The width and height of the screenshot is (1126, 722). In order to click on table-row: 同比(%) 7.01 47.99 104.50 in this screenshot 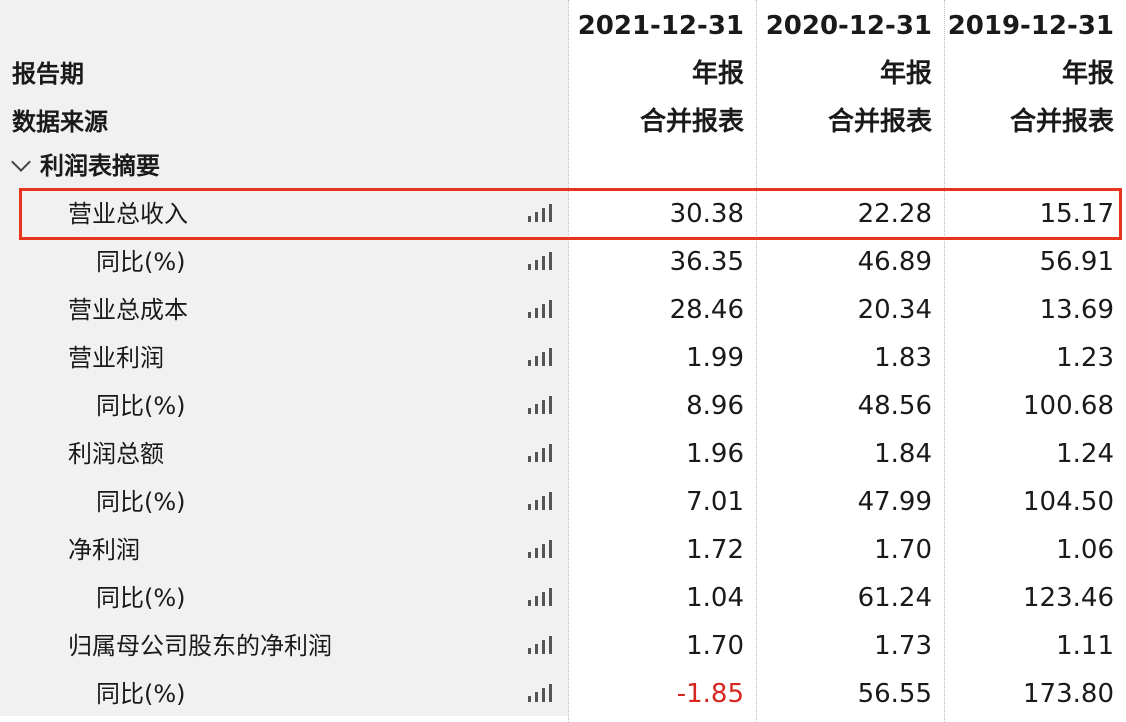, I will do `click(563, 500)`.